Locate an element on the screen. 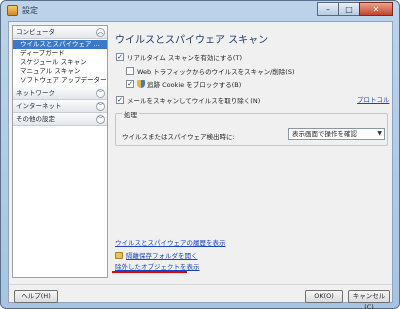 The image size is (400, 309). option-label: Web トラフィックからのウイルスをスキャン/削除(S) is located at coordinates (216, 72).